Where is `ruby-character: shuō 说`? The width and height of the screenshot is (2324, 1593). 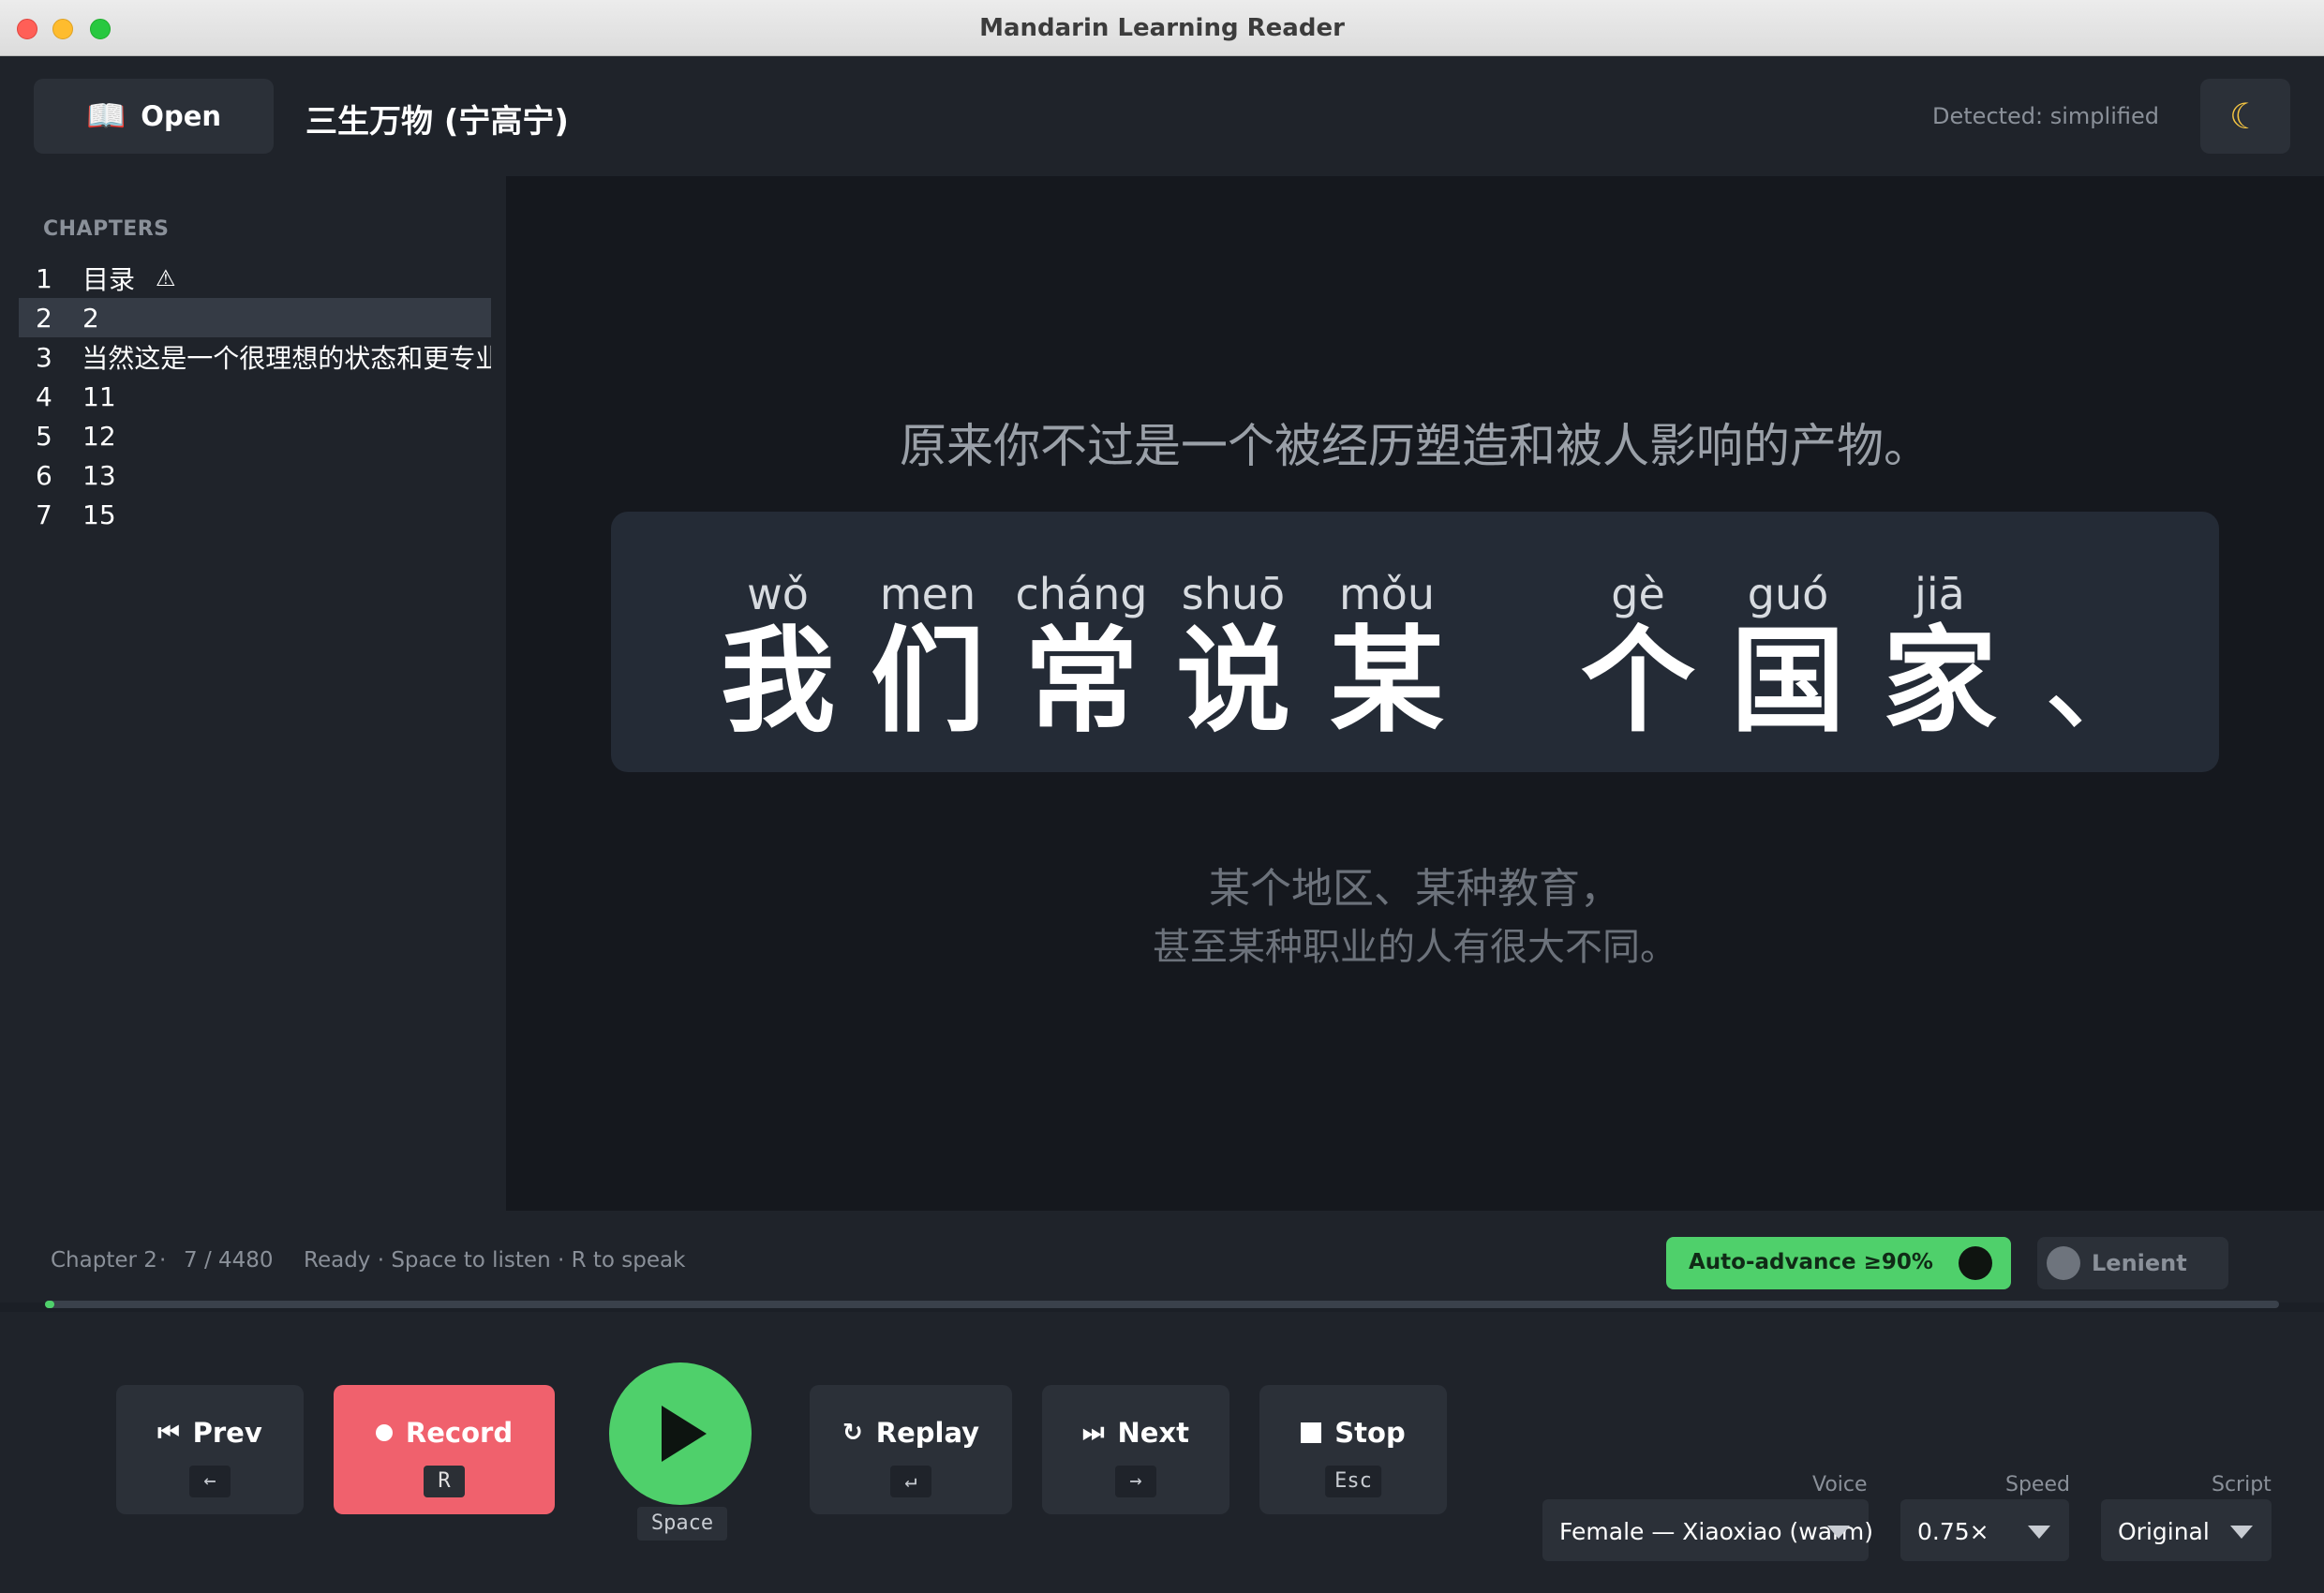 ruby-character: shuō 说 is located at coordinates (1233, 655).